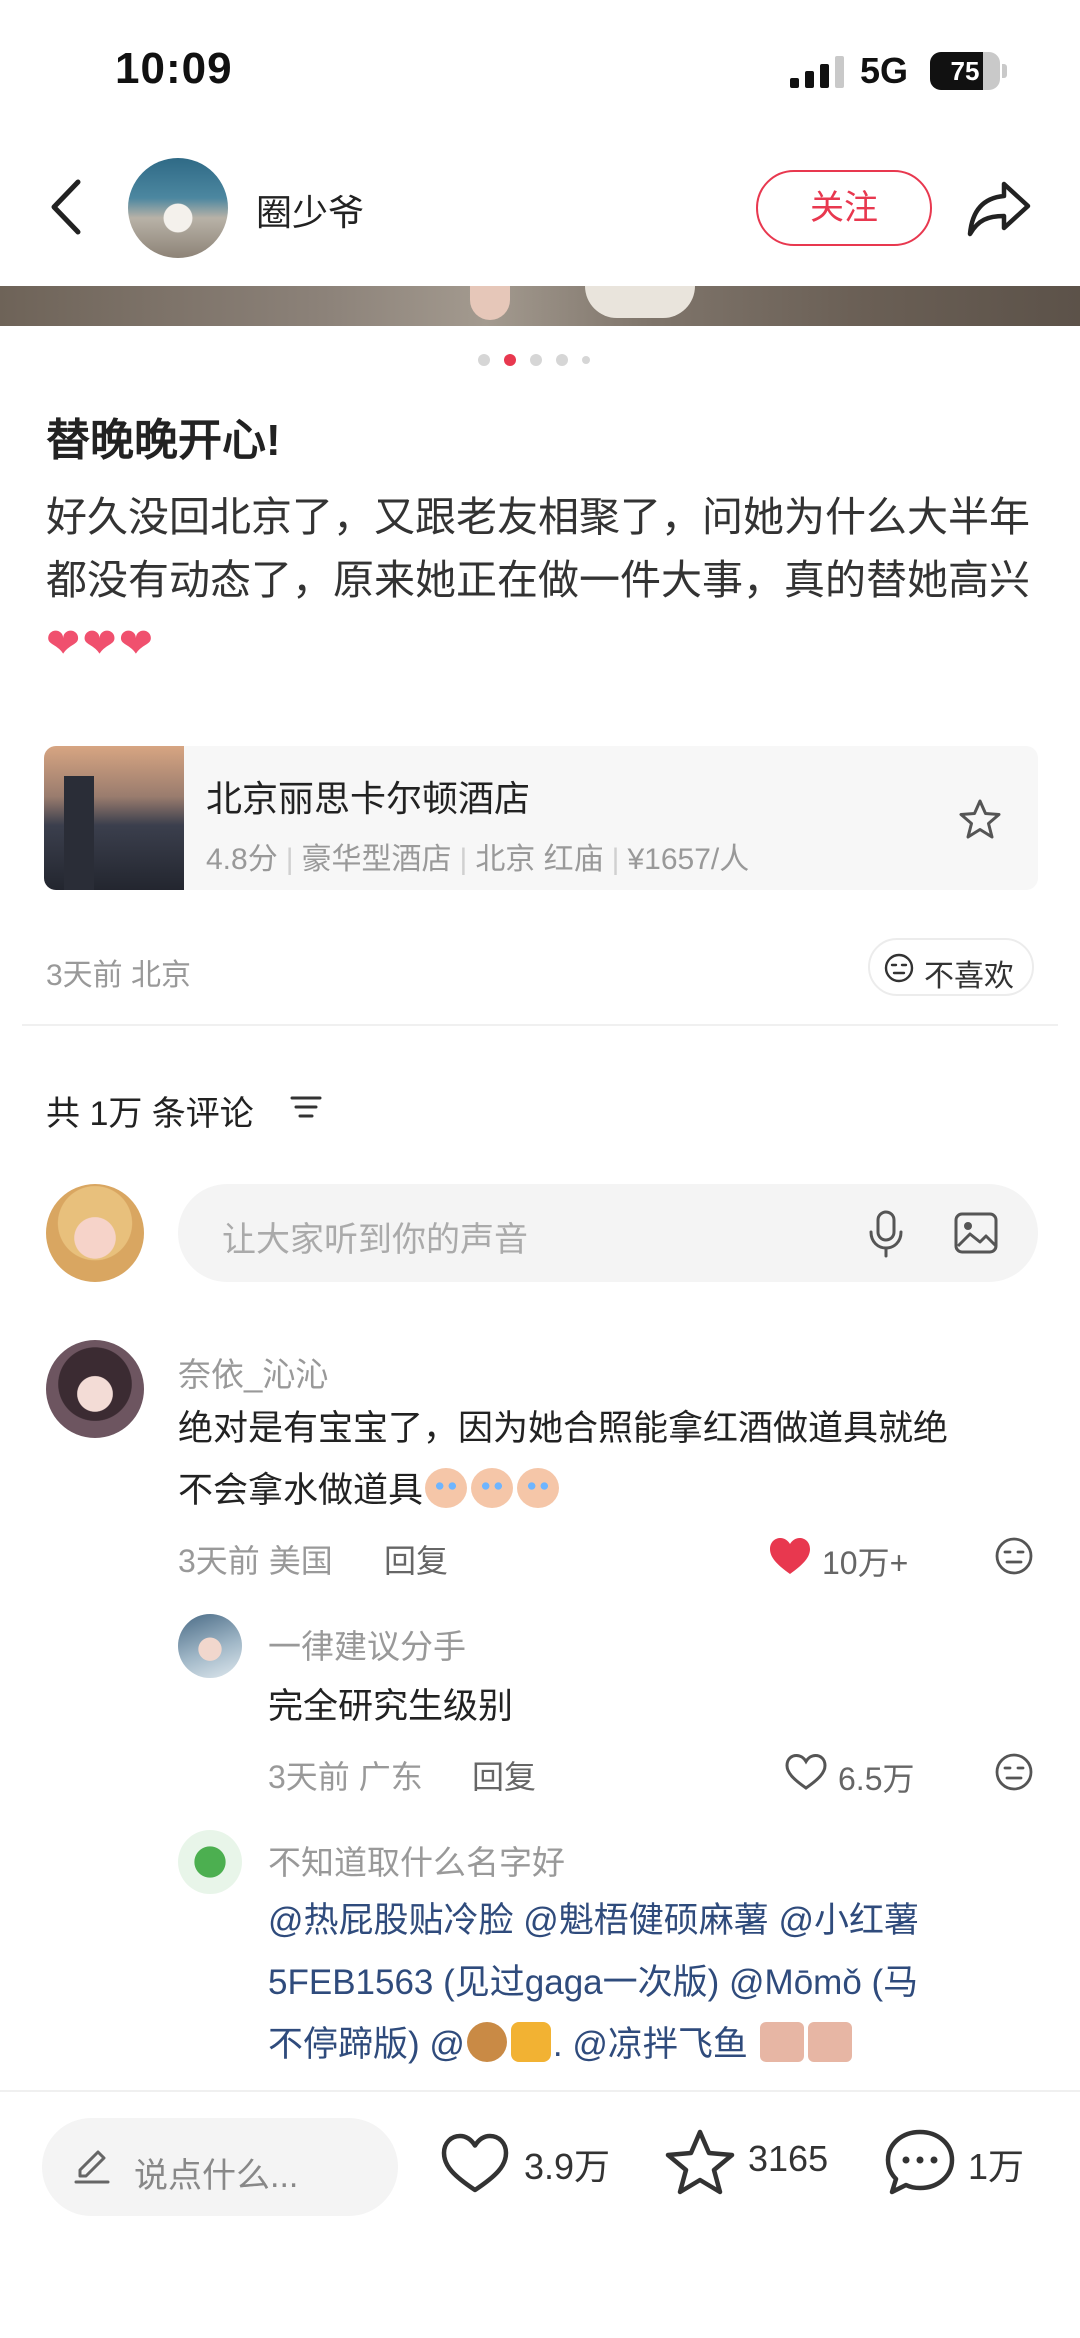  Describe the element at coordinates (688, 859) in the screenshot. I see `hotel-price: ¥1657/人` at that location.